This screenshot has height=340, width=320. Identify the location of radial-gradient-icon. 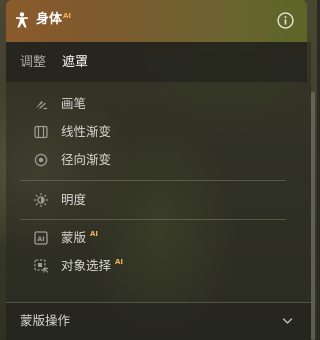
(41, 160).